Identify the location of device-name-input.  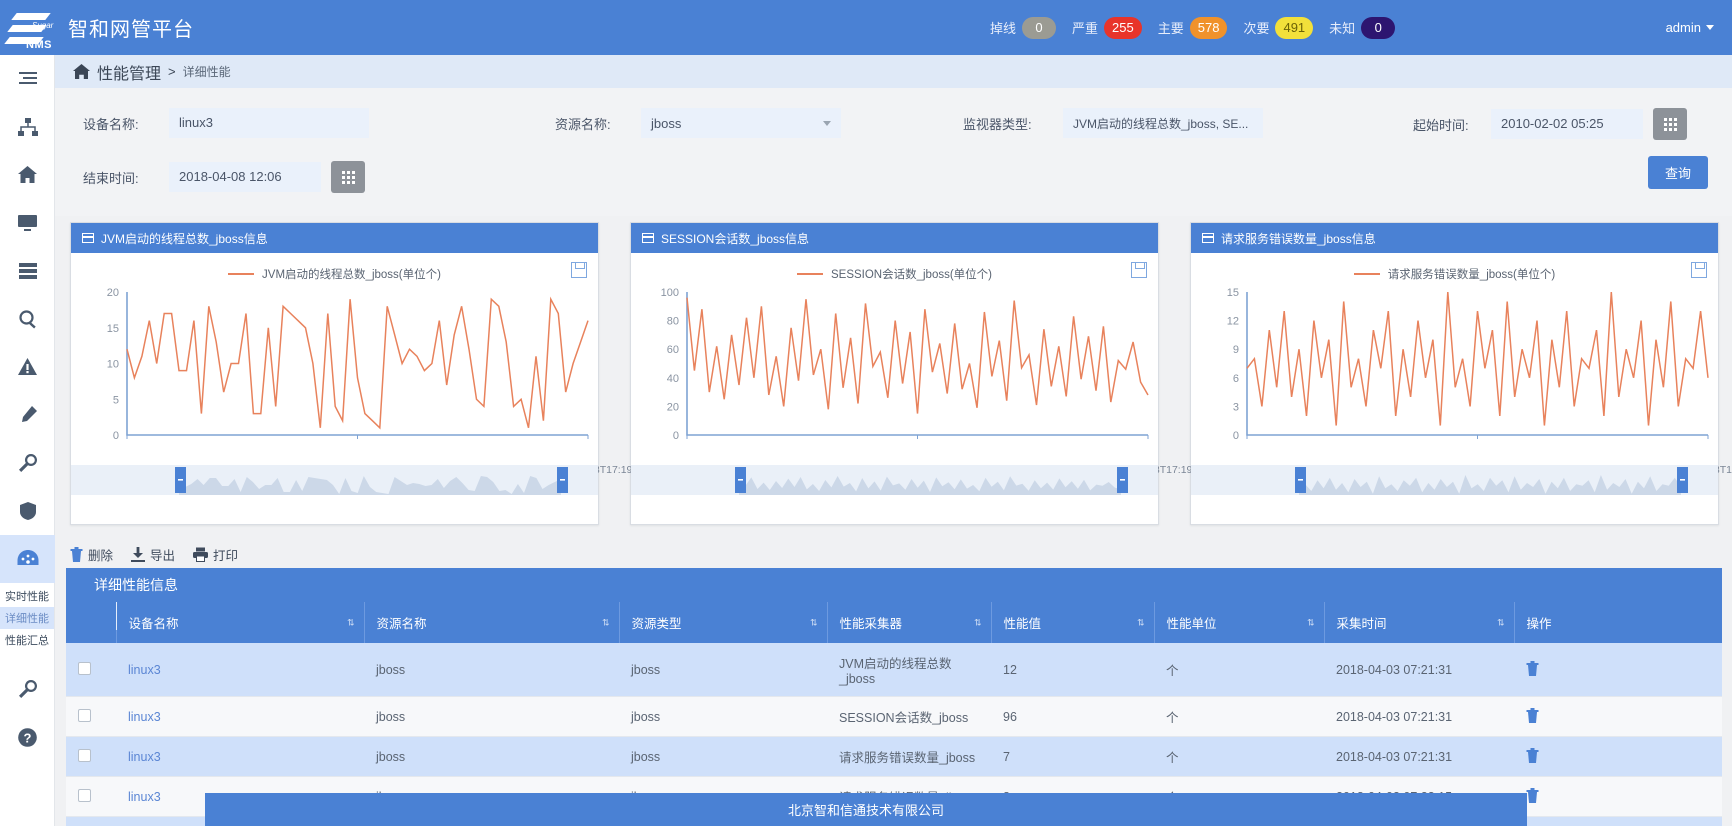
(269, 123).